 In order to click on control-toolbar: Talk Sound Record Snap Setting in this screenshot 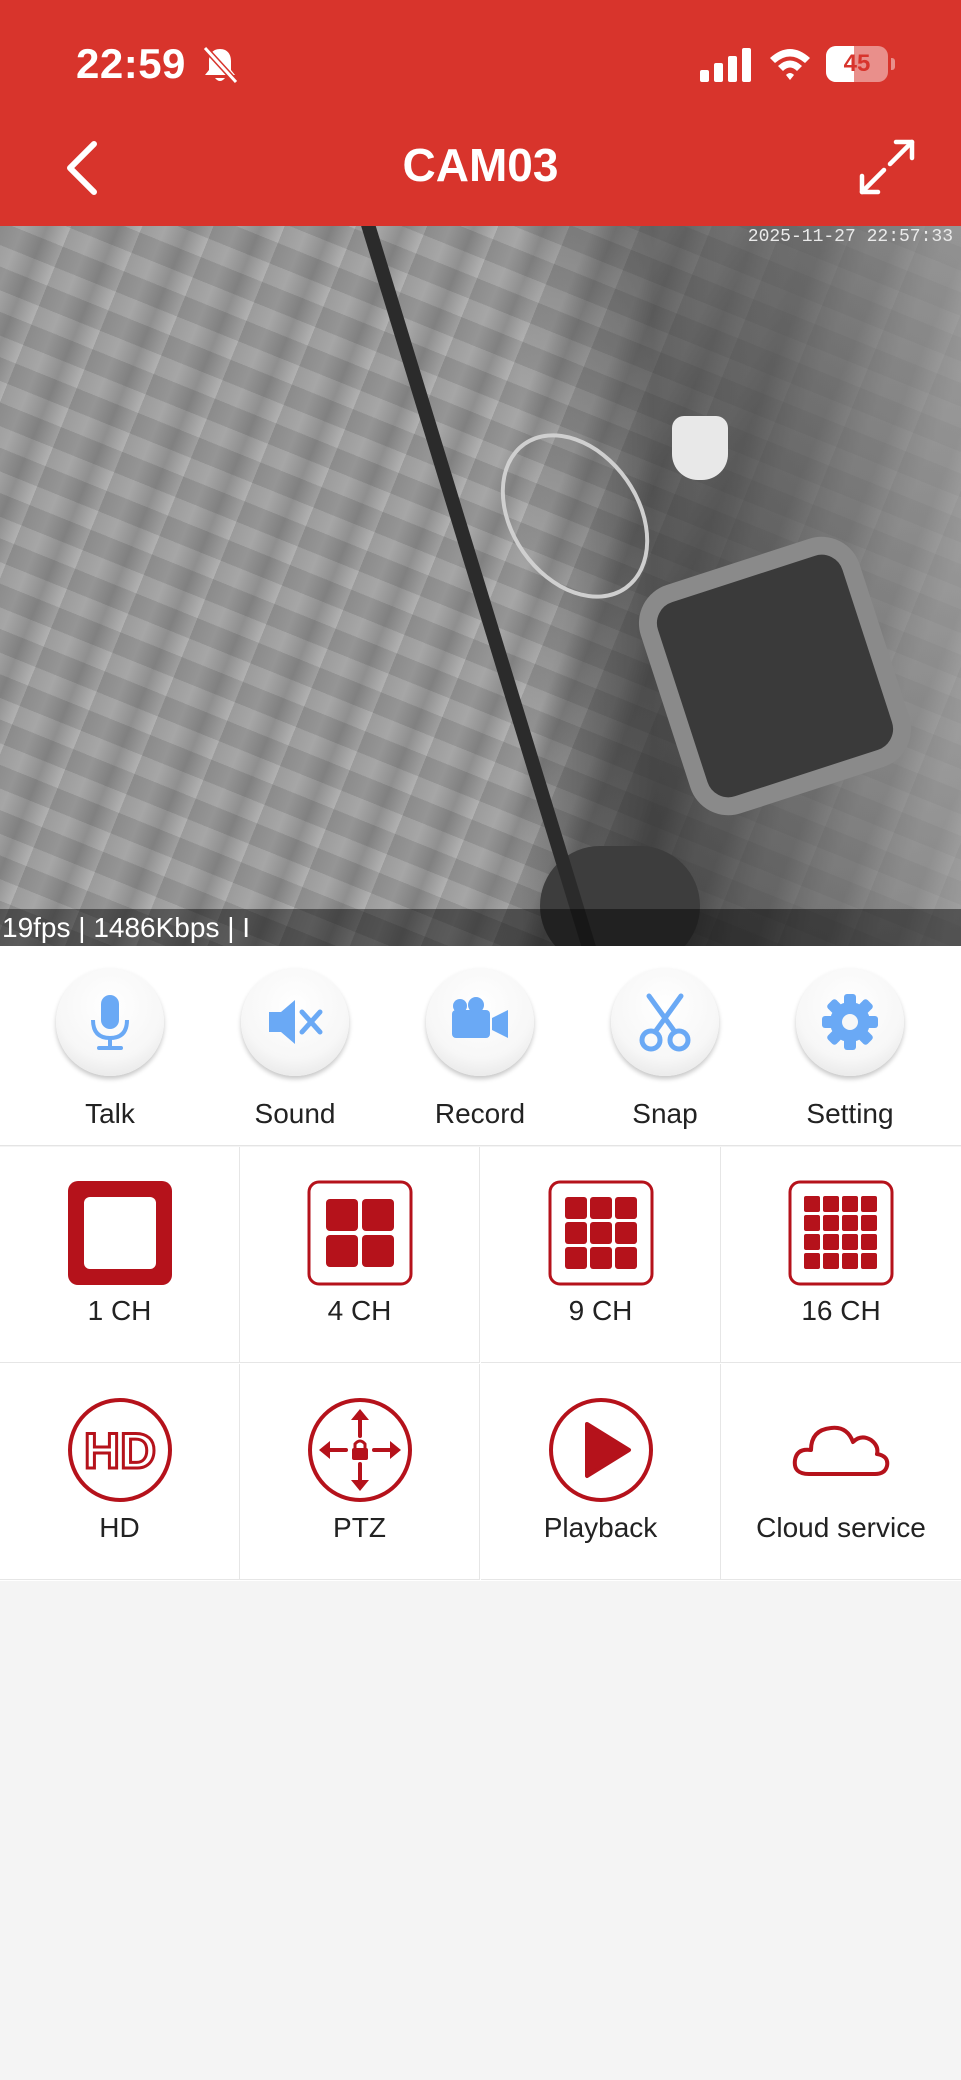, I will do `click(480, 1046)`.